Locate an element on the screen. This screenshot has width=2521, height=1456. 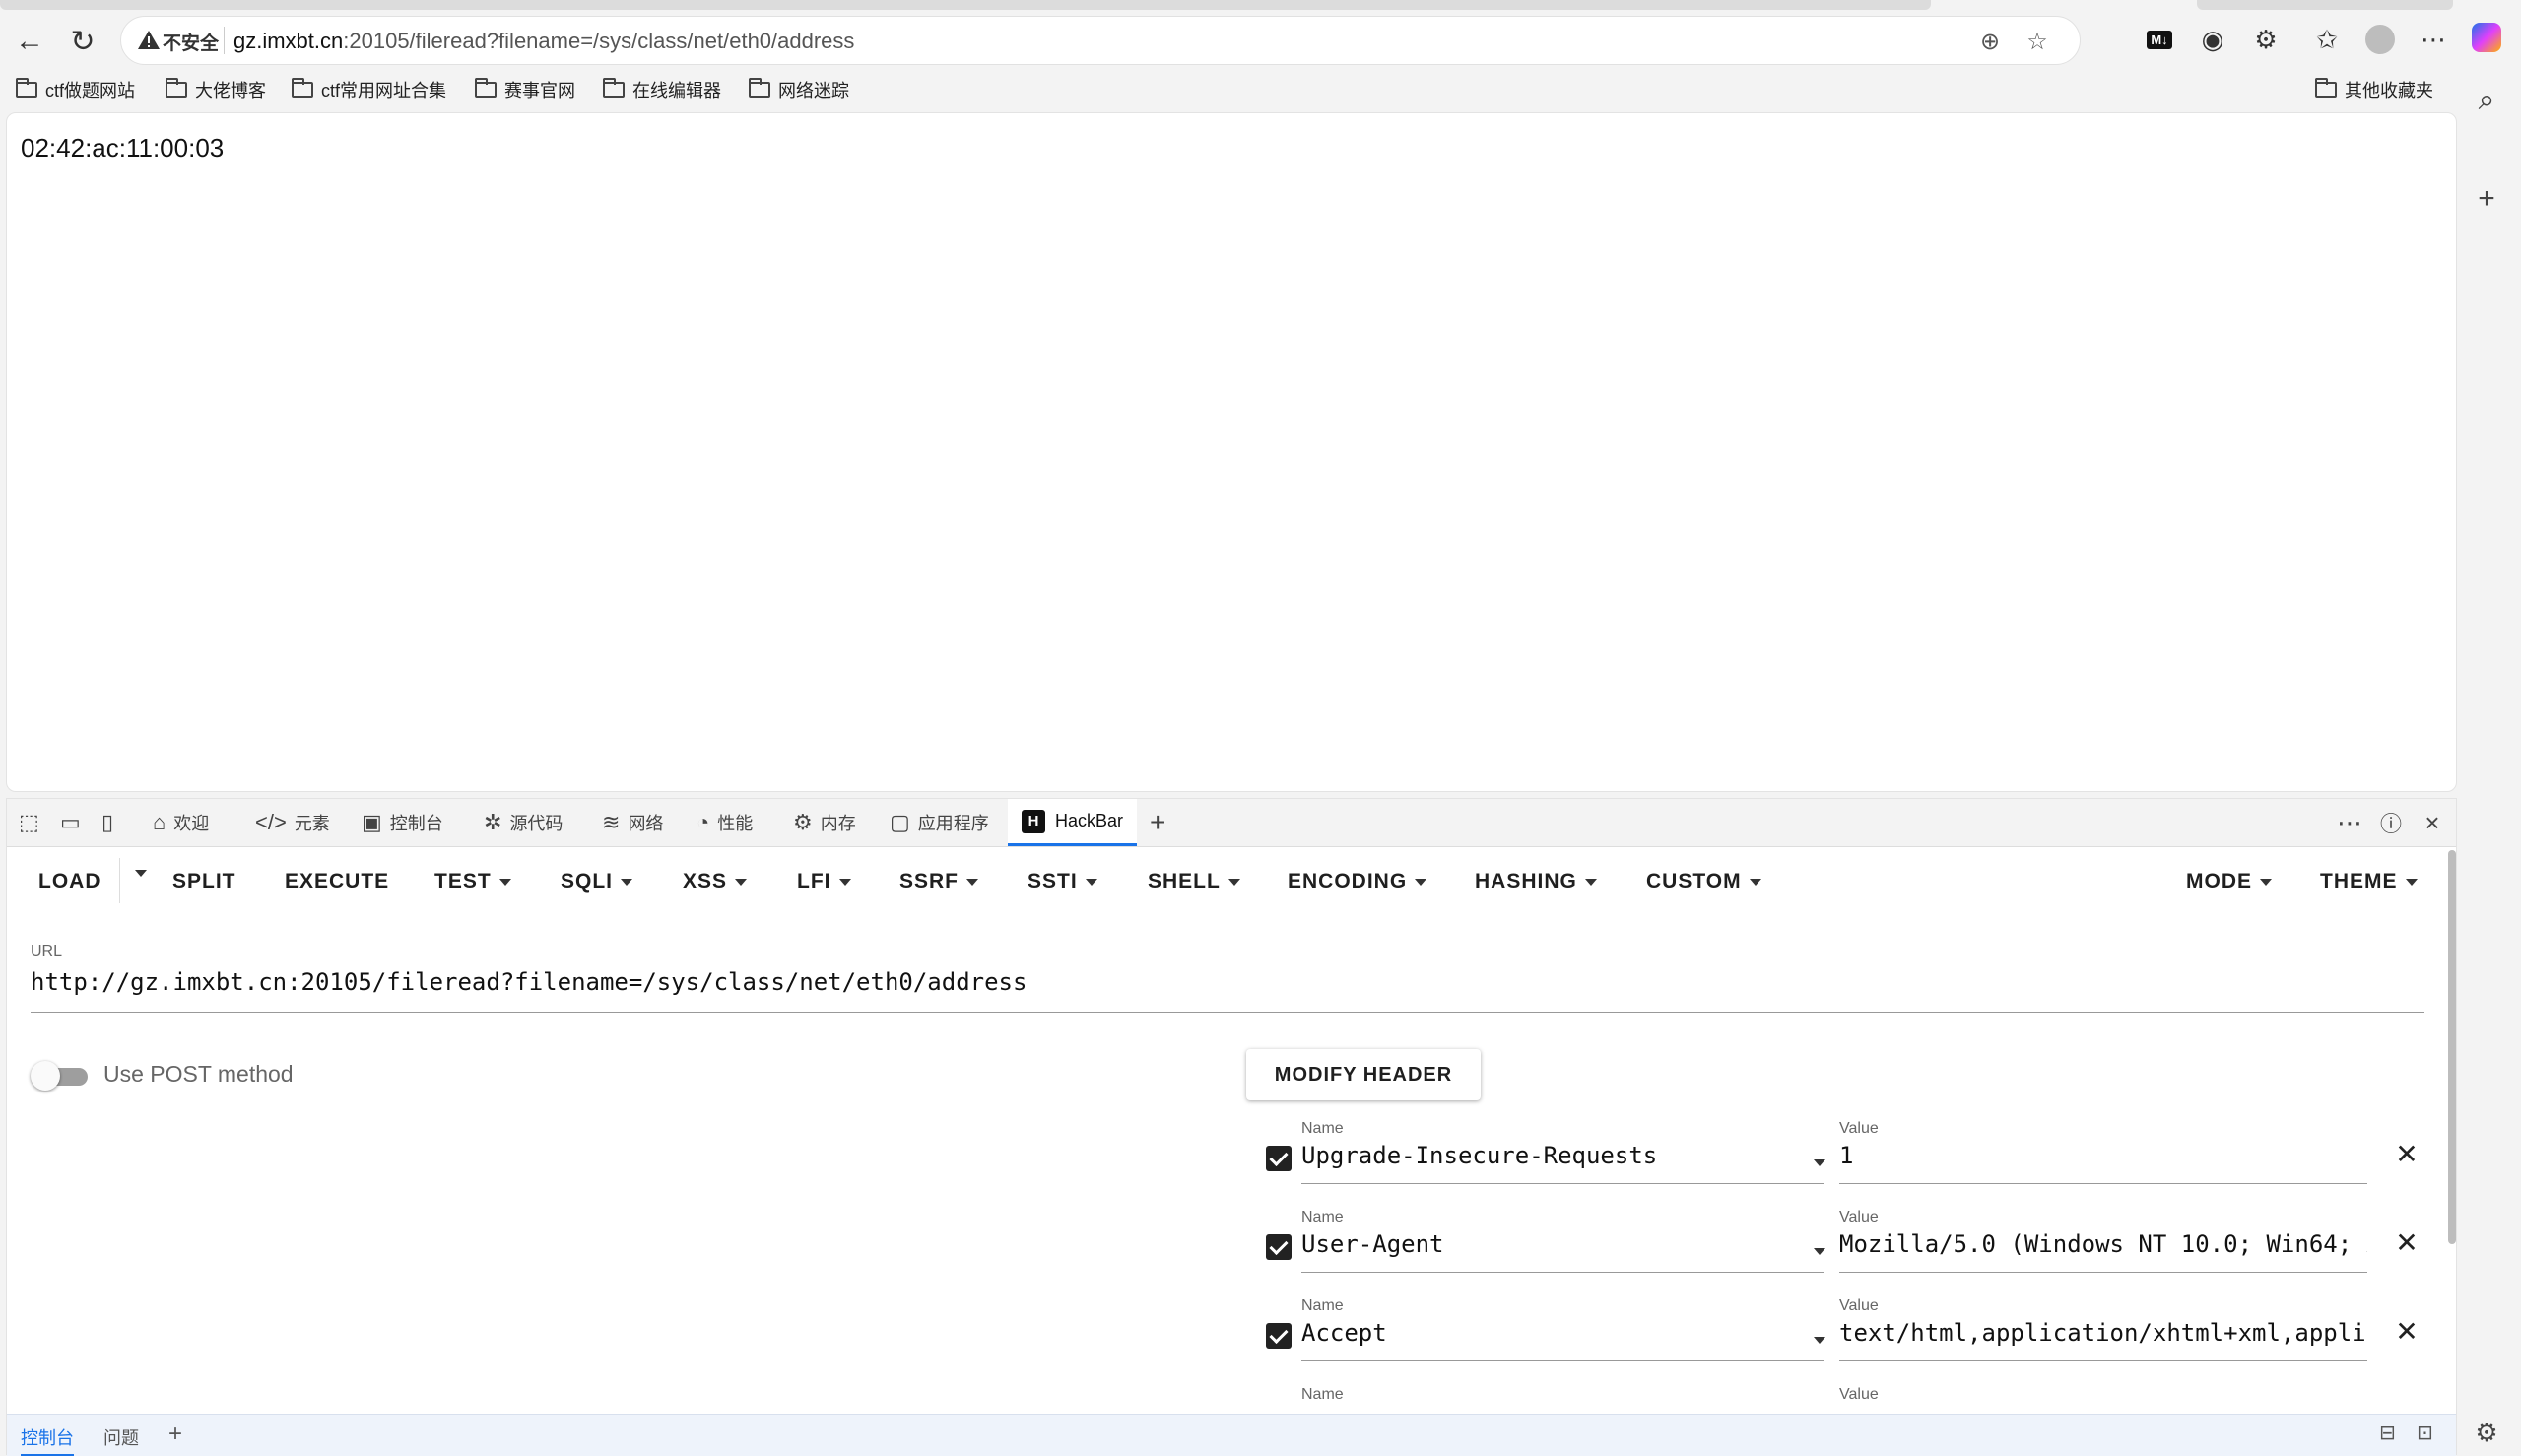
back-button: ← is located at coordinates (30, 41).